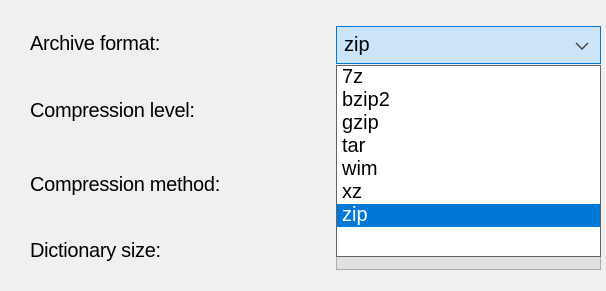  Describe the element at coordinates (468, 215) in the screenshot. I see `option-zip: zip` at that location.